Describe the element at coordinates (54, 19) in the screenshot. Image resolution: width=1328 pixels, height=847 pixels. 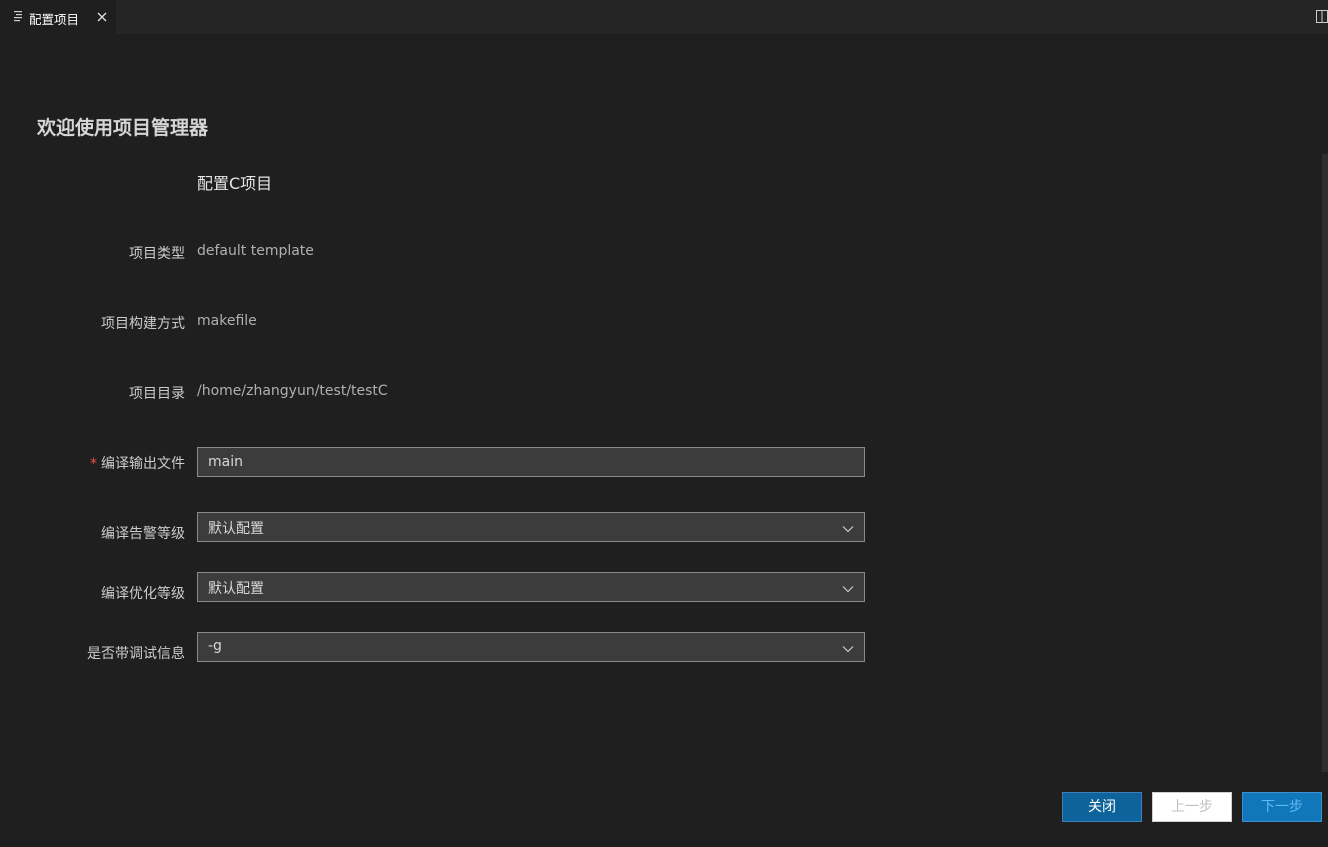
I see `tab-title: 配置项目` at that location.